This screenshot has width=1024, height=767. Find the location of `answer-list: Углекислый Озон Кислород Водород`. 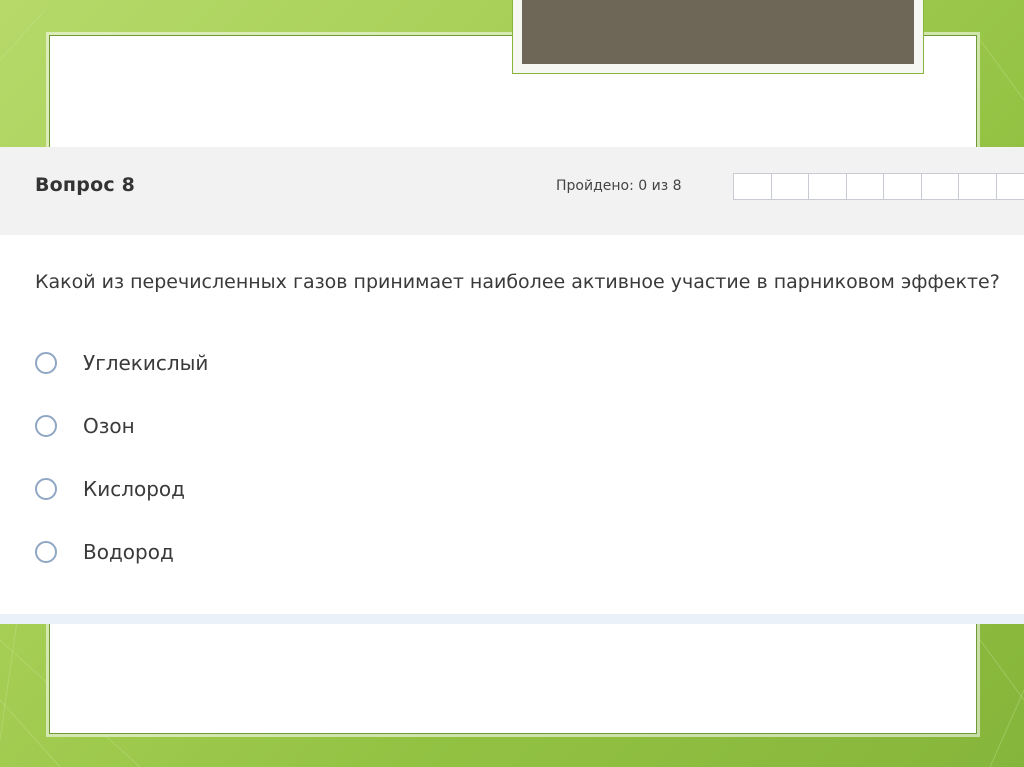

answer-list: Углекислый Озон Кислород Водород is located at coordinates (121, 457).